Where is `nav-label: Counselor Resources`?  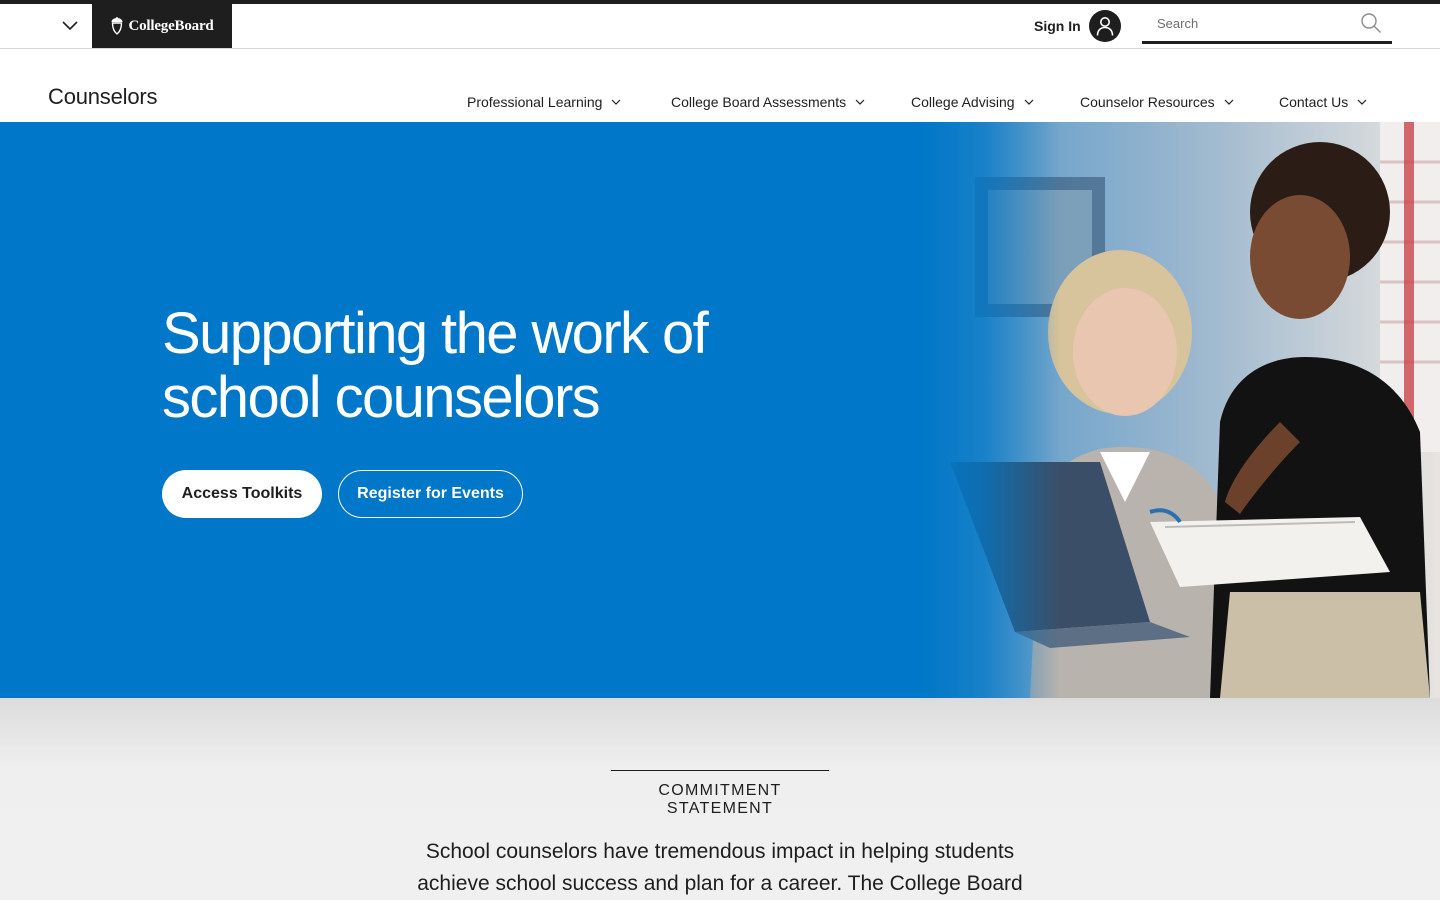
nav-label: Counselor Resources is located at coordinates (1147, 102).